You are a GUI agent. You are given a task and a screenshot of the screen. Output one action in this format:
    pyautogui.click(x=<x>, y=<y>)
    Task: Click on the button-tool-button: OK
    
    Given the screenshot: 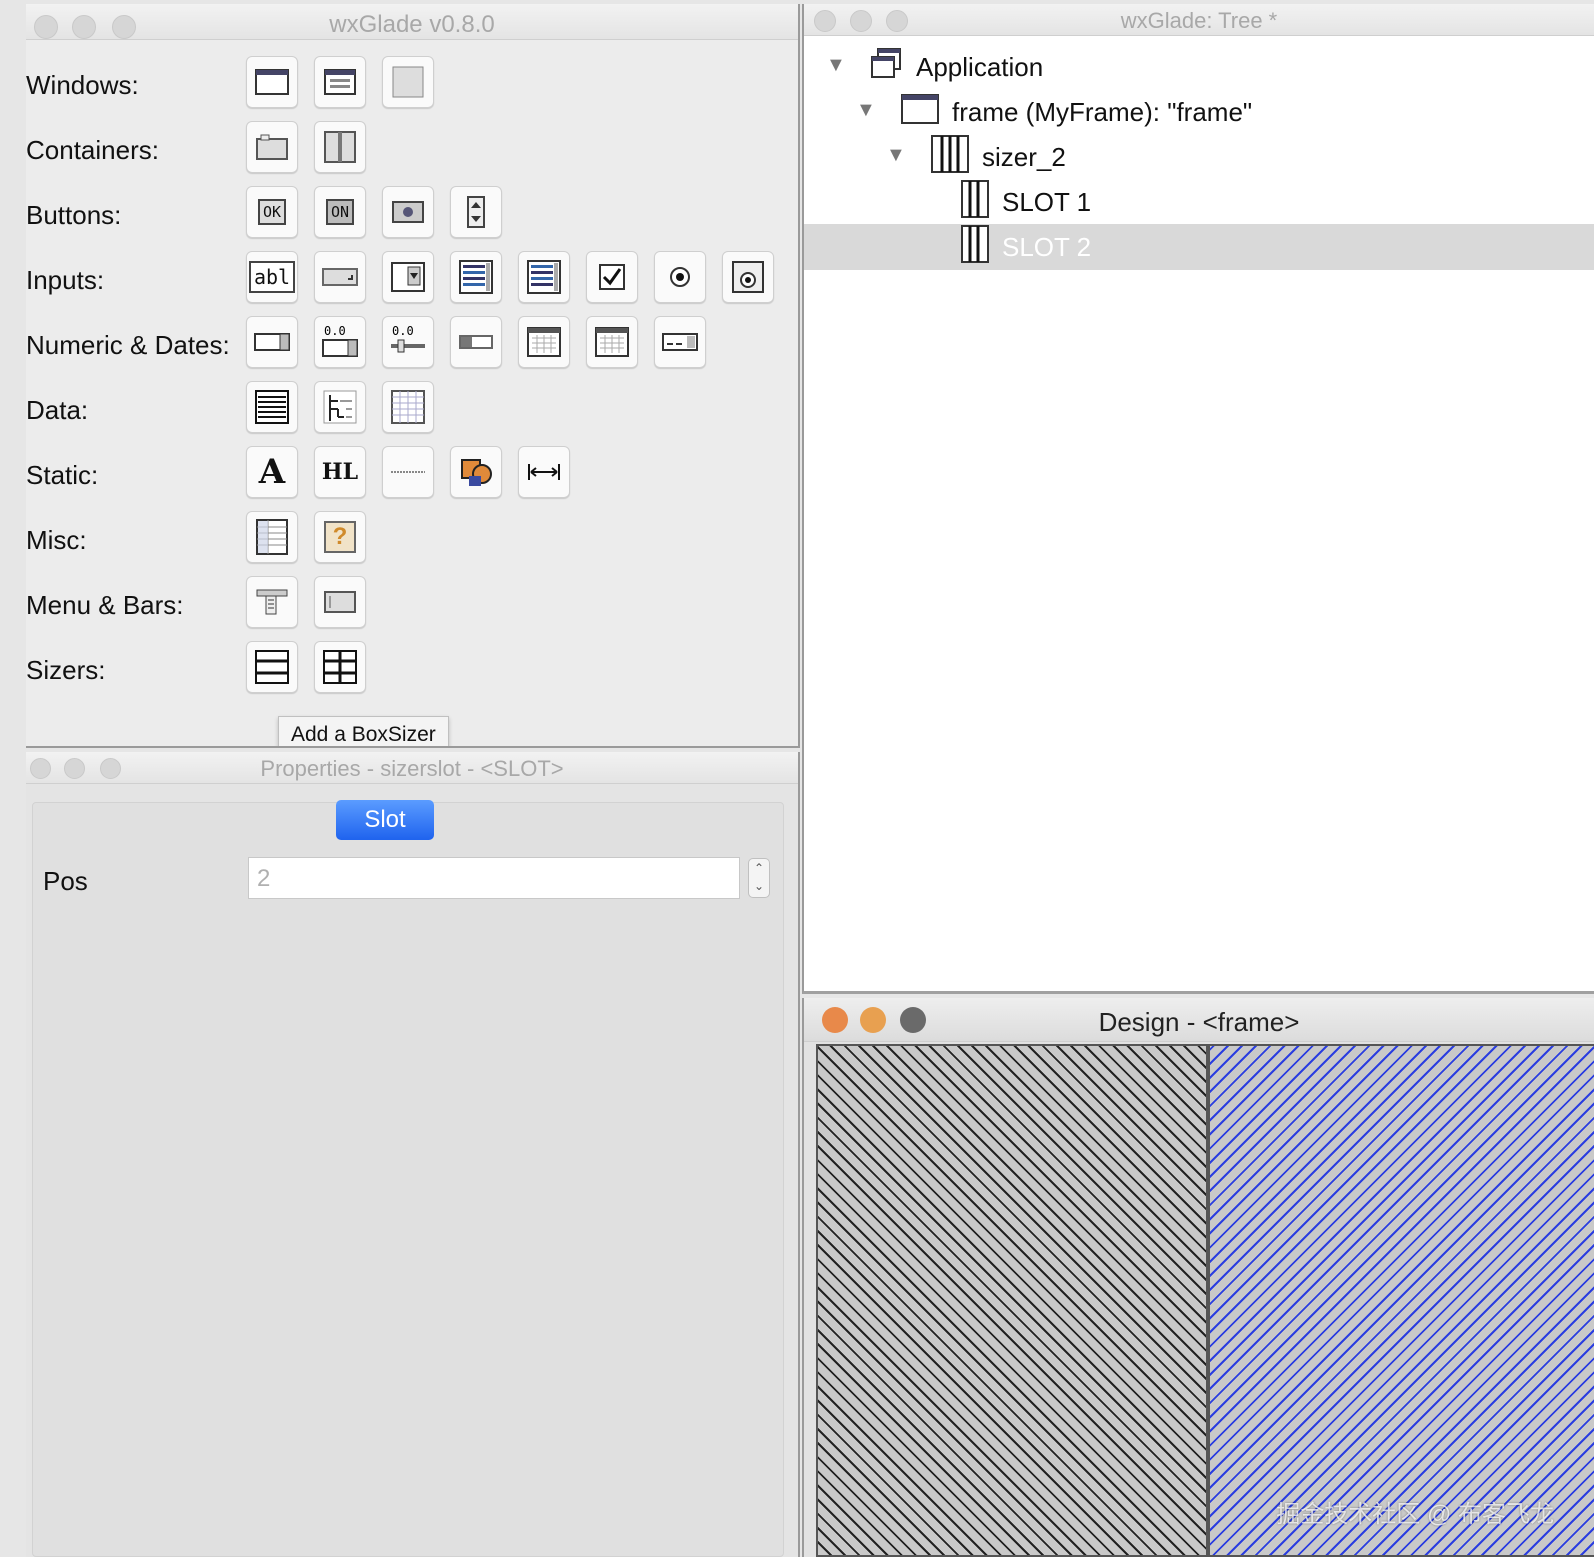 What is the action you would take?
    pyautogui.click(x=272, y=212)
    